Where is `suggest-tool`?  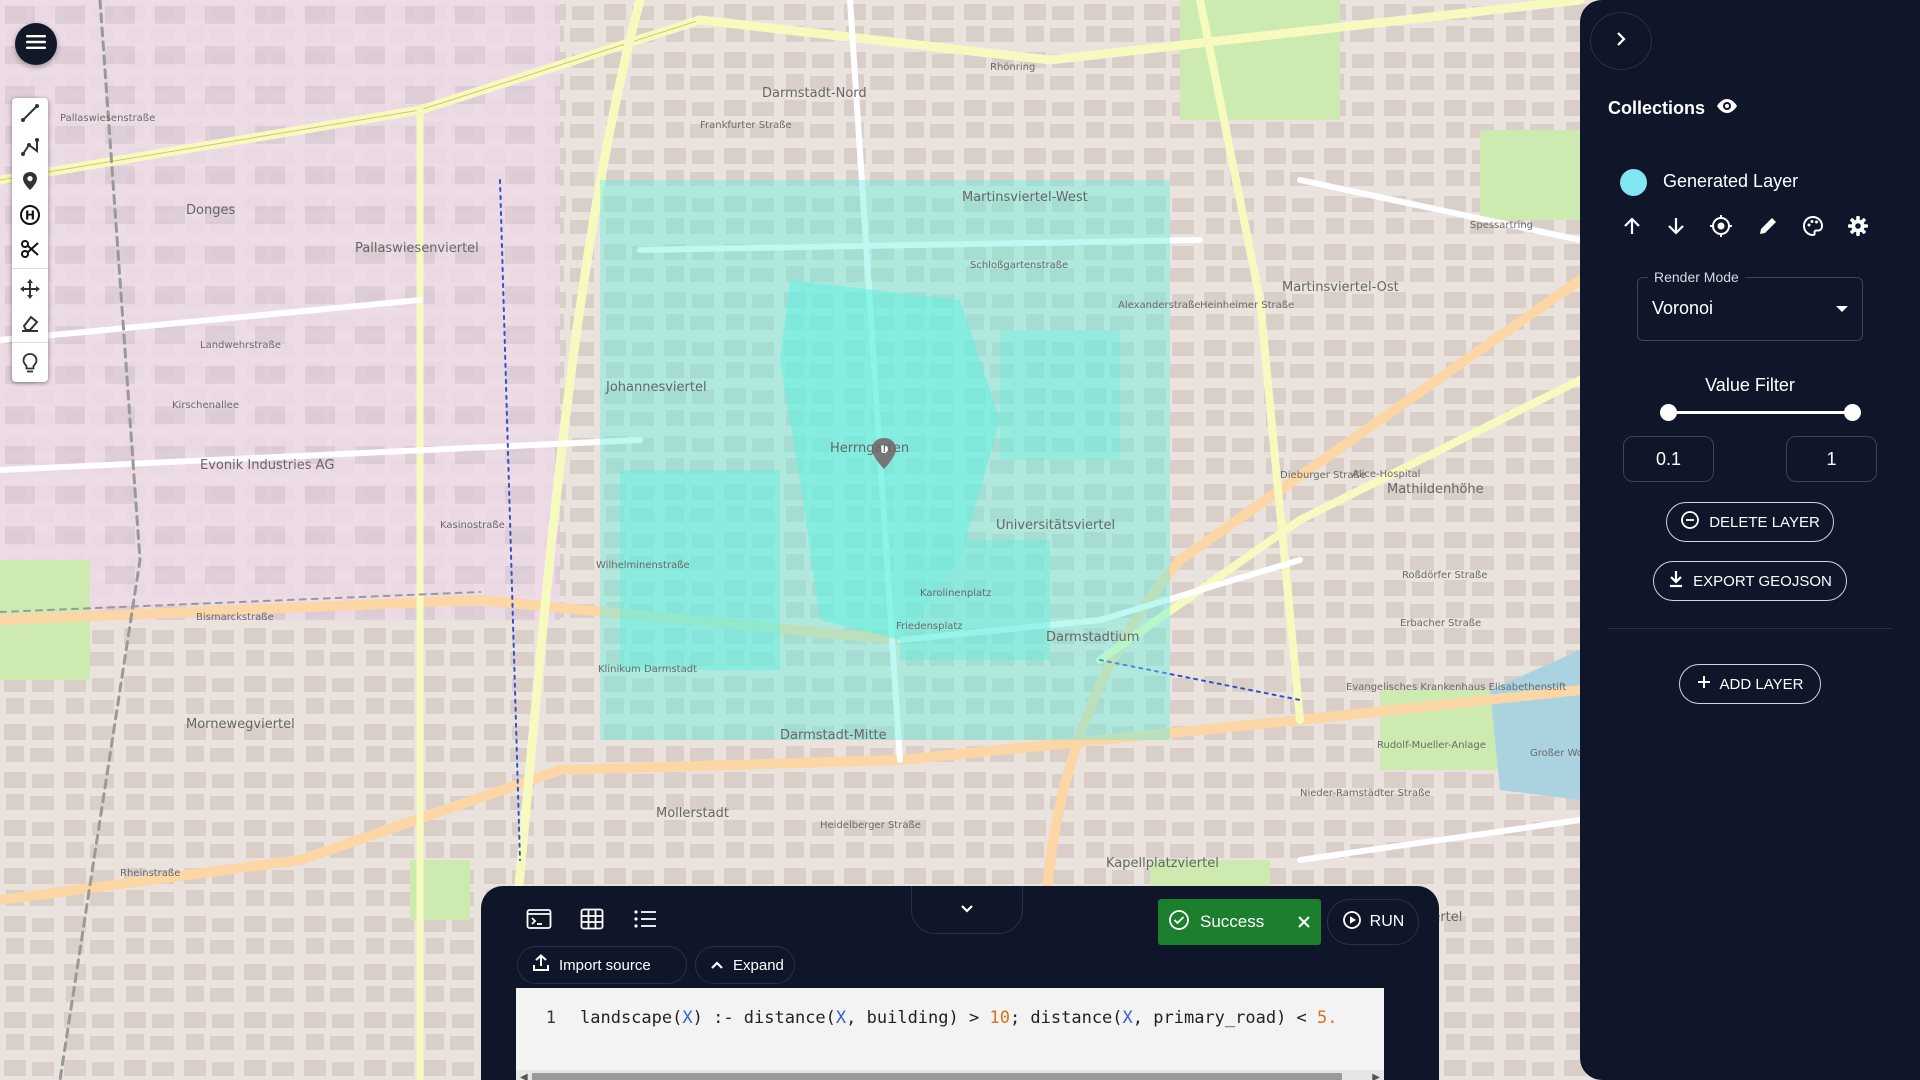 suggest-tool is located at coordinates (30, 365).